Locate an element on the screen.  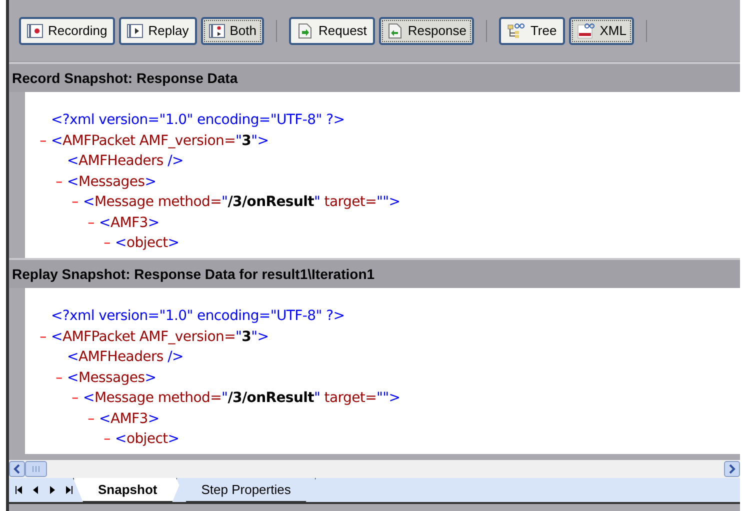
toolbar-button: Tree is located at coordinates (532, 30).